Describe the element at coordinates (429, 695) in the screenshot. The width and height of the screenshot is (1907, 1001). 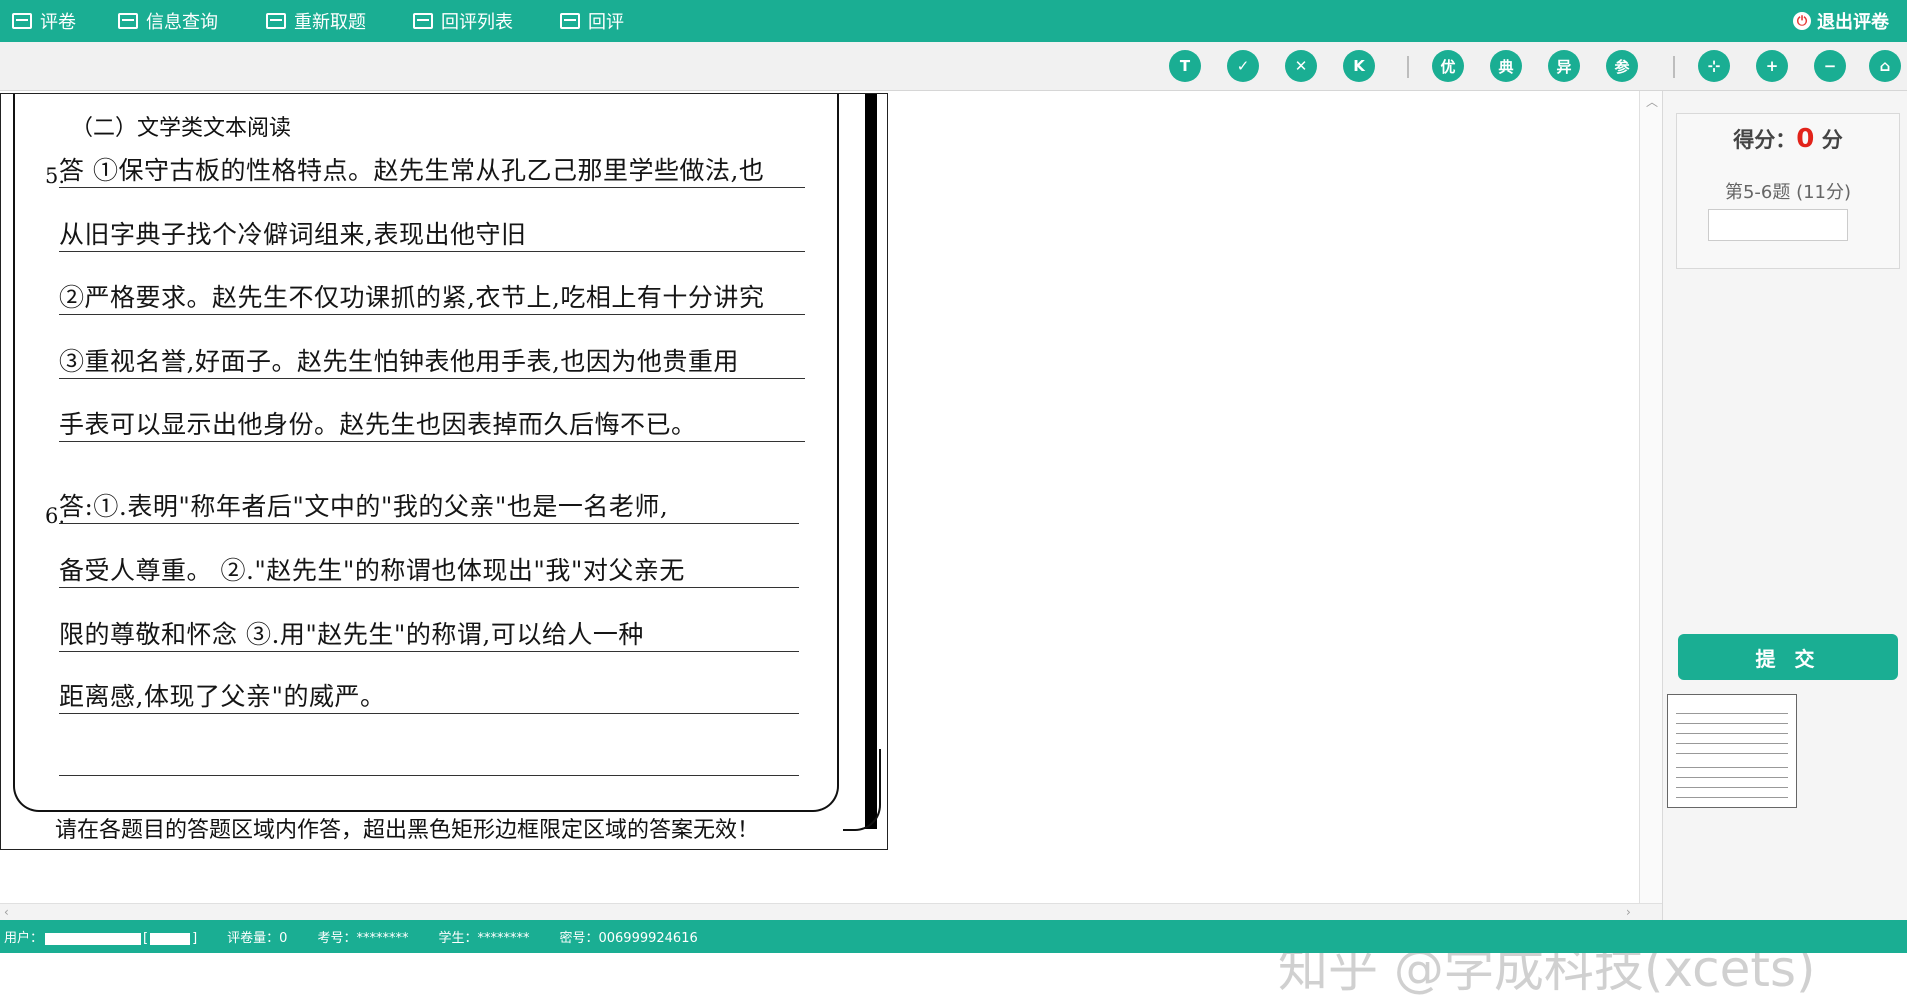
I see `answer-line: 距离感,体现了父亲"的威严。` at that location.